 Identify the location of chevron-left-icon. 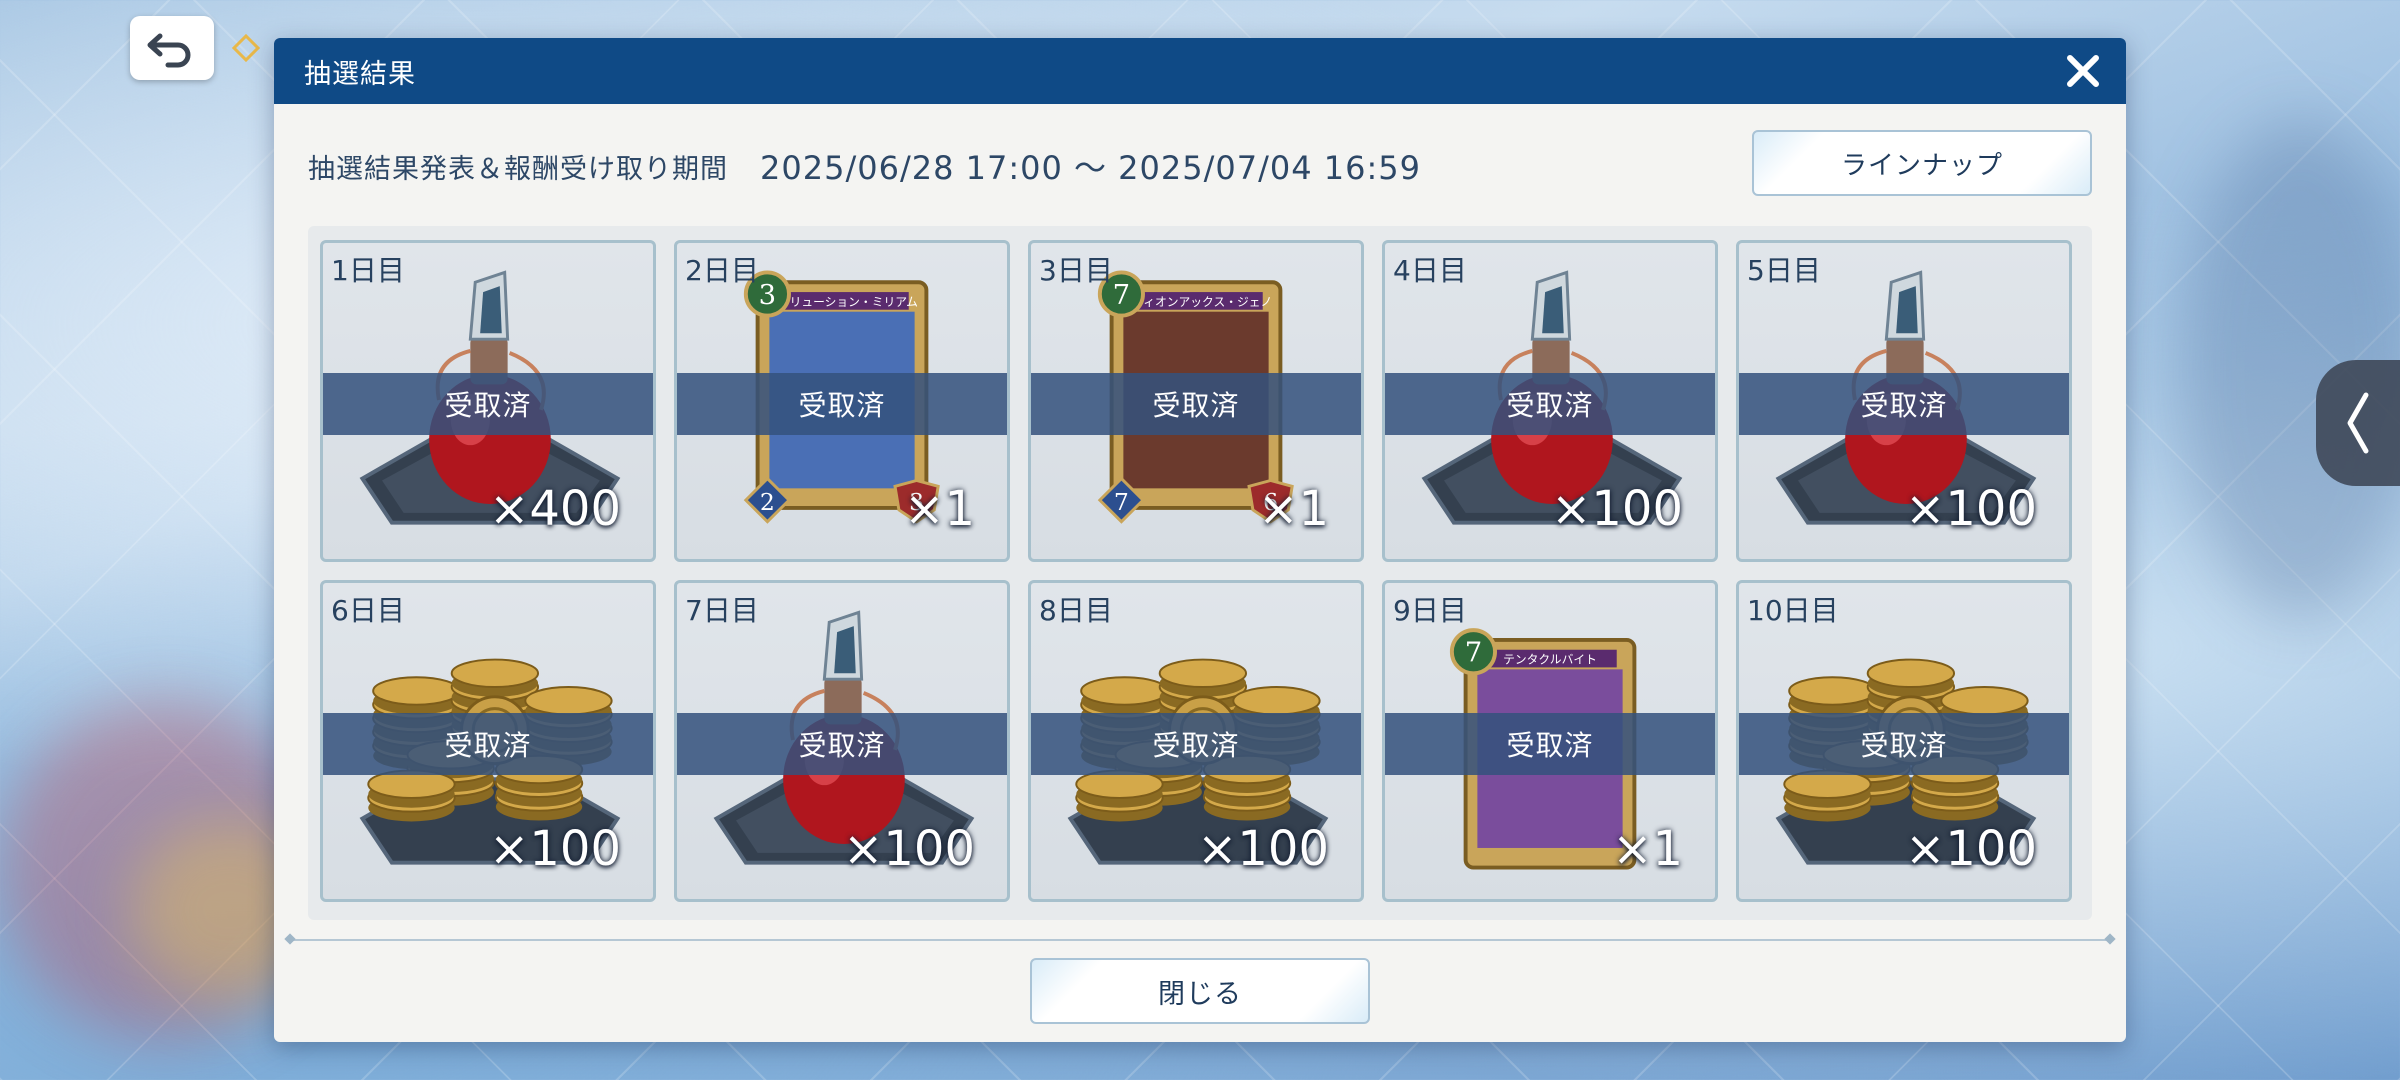
(2358, 423).